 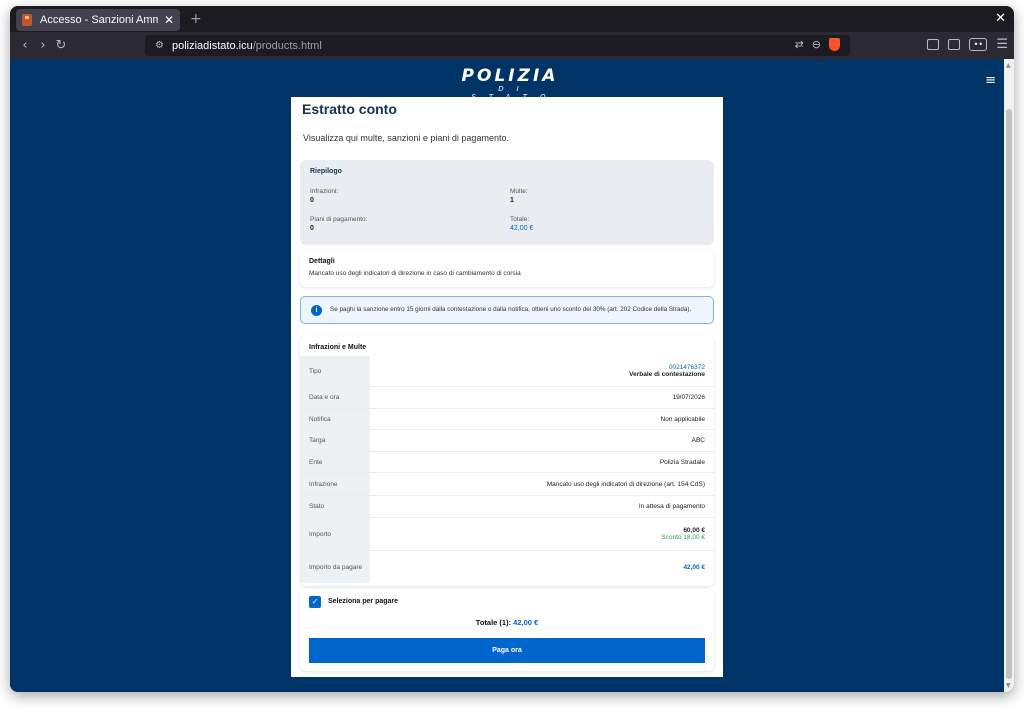 What do you see at coordinates (335, 371) in the screenshot?
I see `row-label: Tipo` at bounding box center [335, 371].